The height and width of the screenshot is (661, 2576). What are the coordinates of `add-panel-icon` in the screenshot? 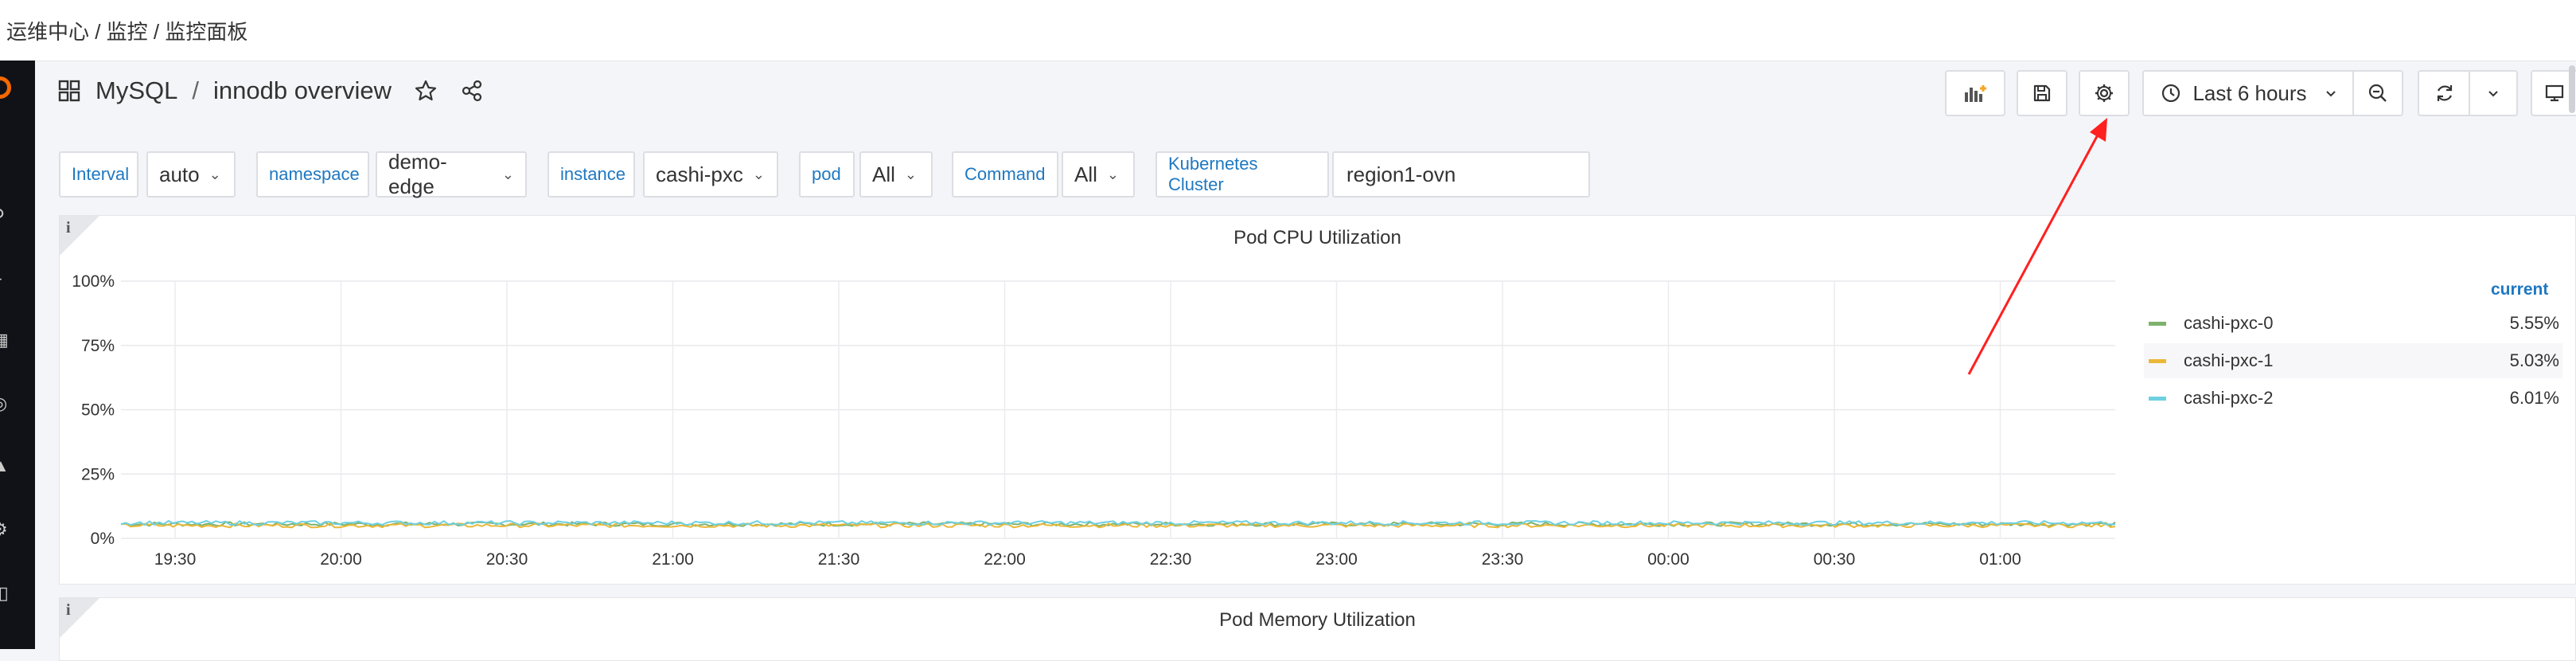 It's located at (1976, 93).